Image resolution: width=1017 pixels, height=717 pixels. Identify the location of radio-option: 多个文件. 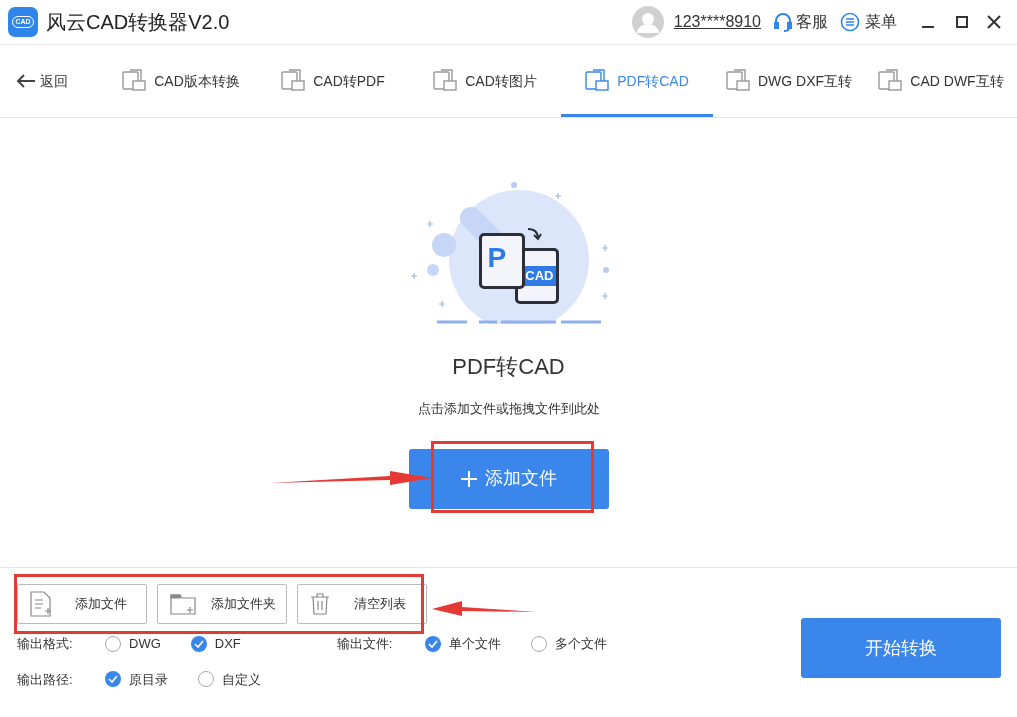
(568, 644).